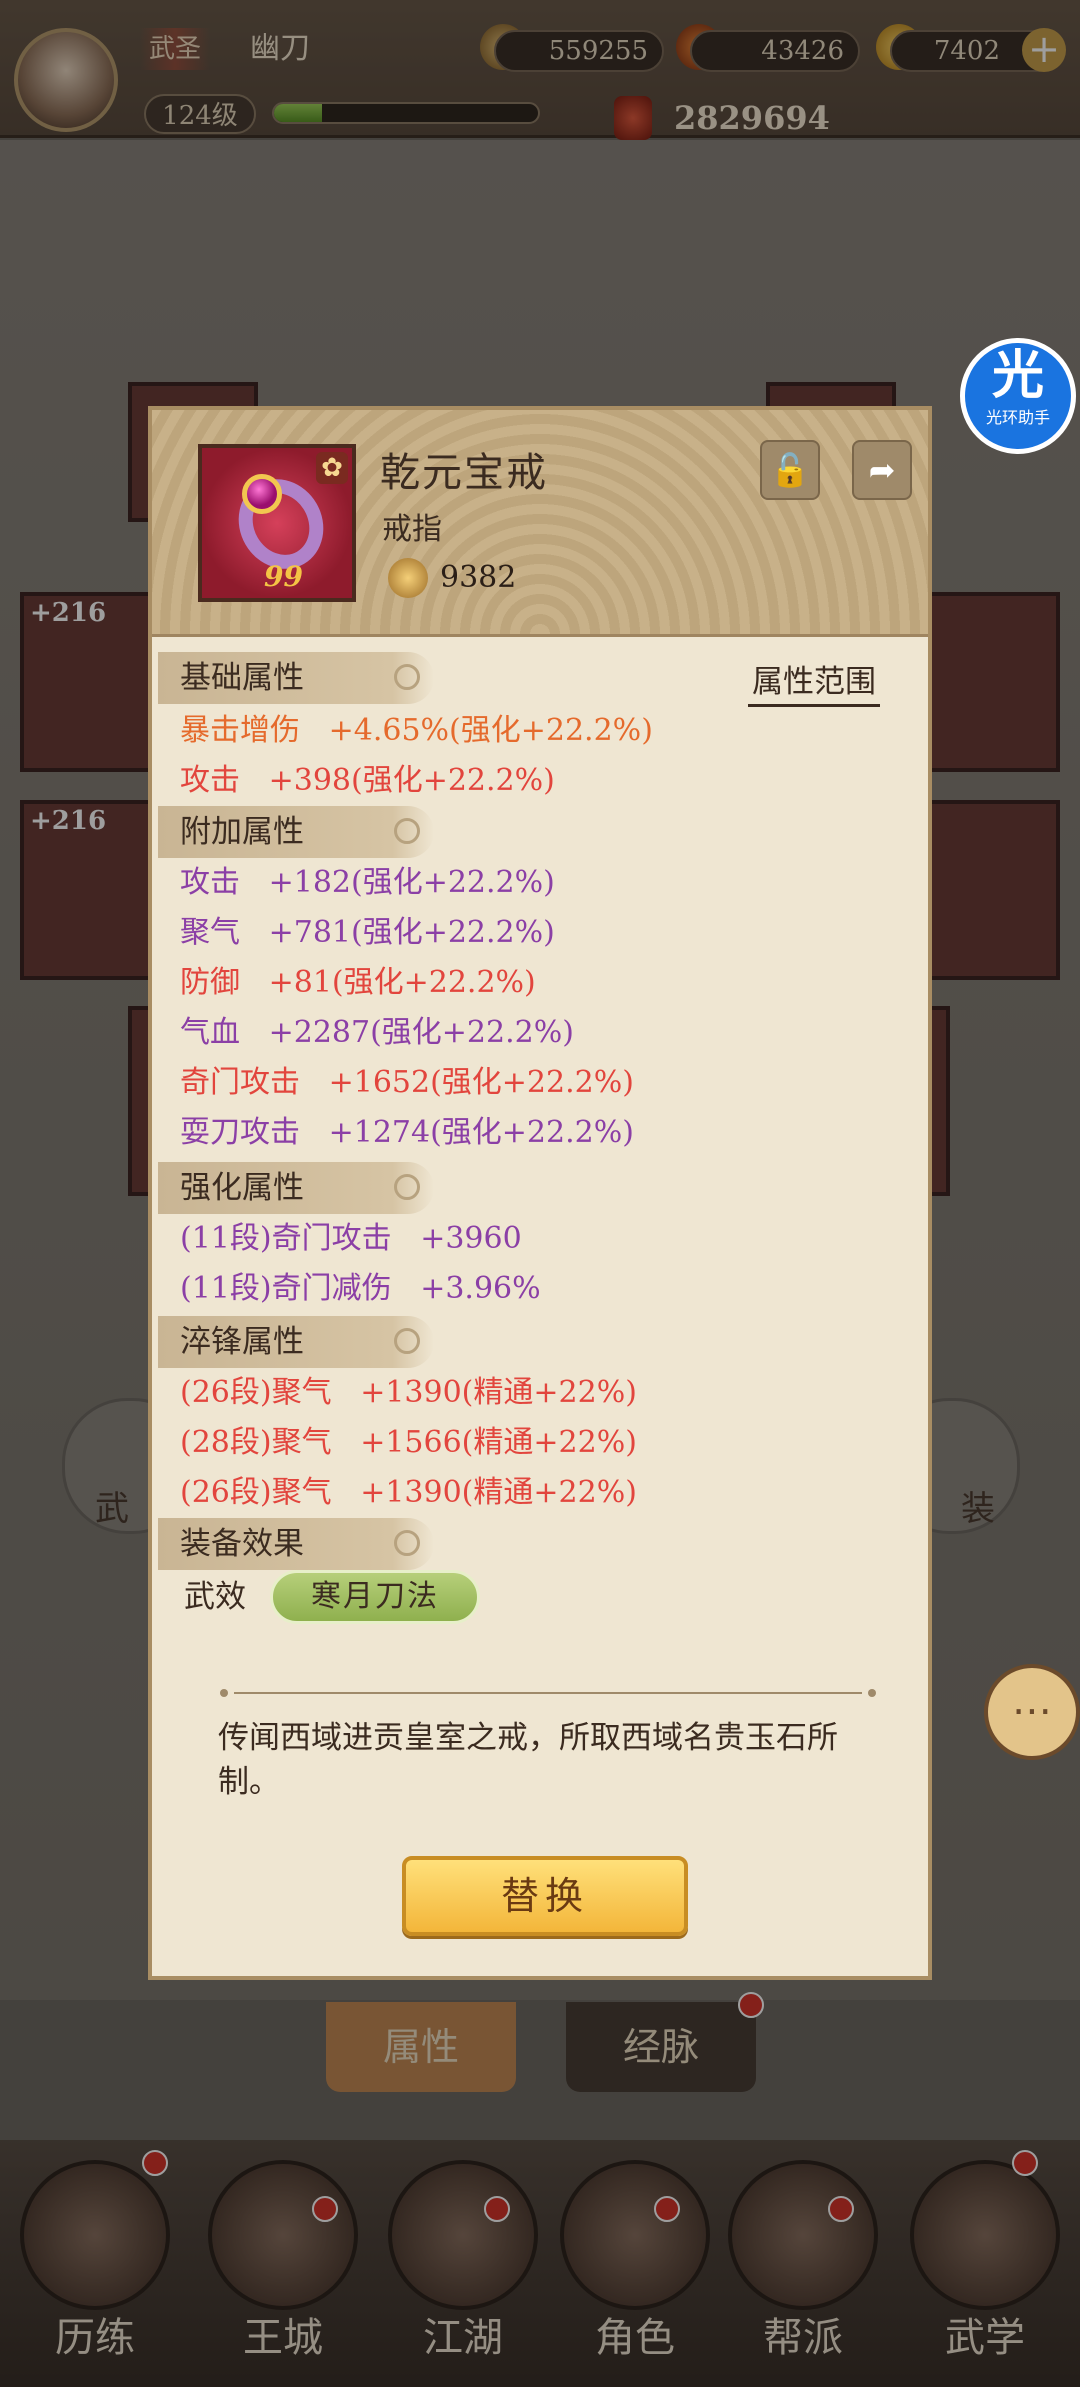  Describe the element at coordinates (283, 576) in the screenshot. I see `item-level: 99` at that location.